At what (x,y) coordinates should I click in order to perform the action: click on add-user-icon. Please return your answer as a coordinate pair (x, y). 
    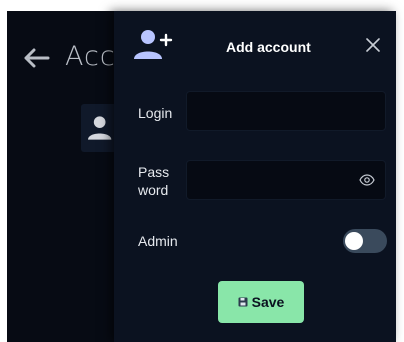
    Looking at the image, I should click on (153, 44).